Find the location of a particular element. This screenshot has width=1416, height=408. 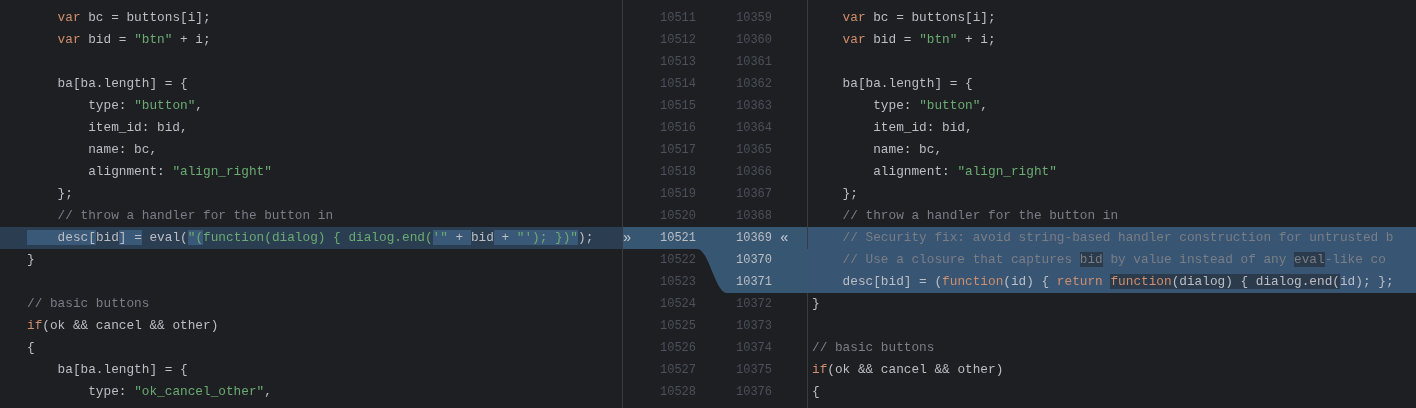

line-number: 10370 is located at coordinates (754, 260).